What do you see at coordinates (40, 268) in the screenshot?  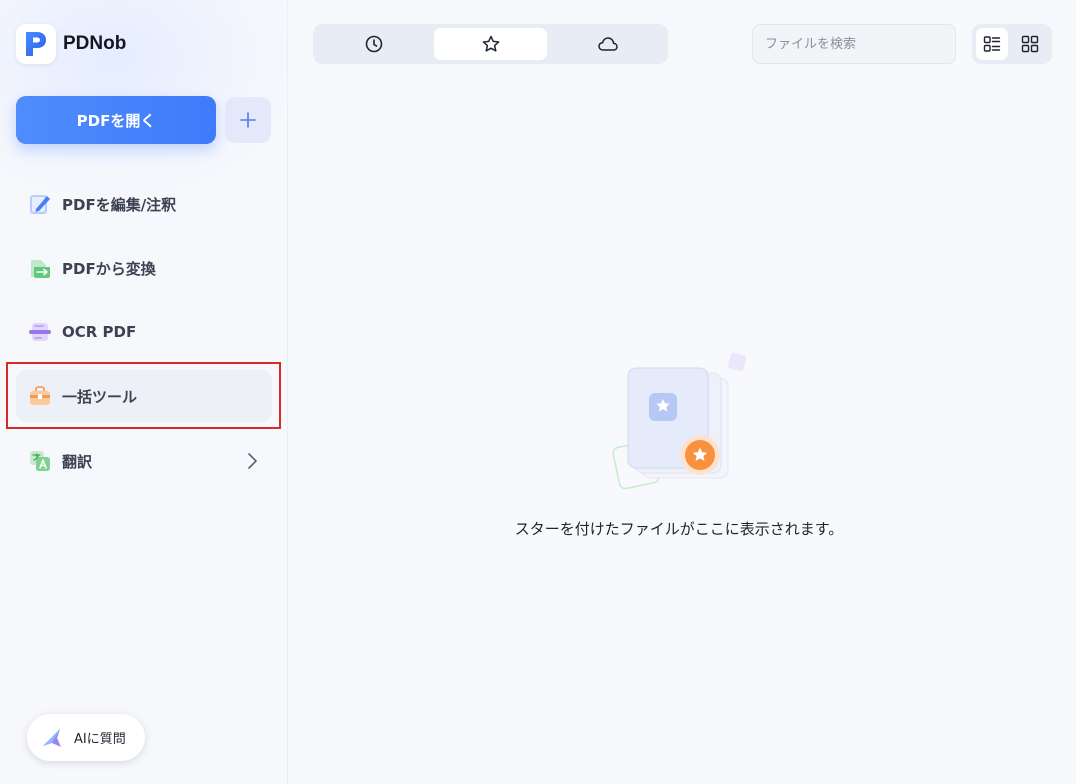 I see `convert-document-icon` at bounding box center [40, 268].